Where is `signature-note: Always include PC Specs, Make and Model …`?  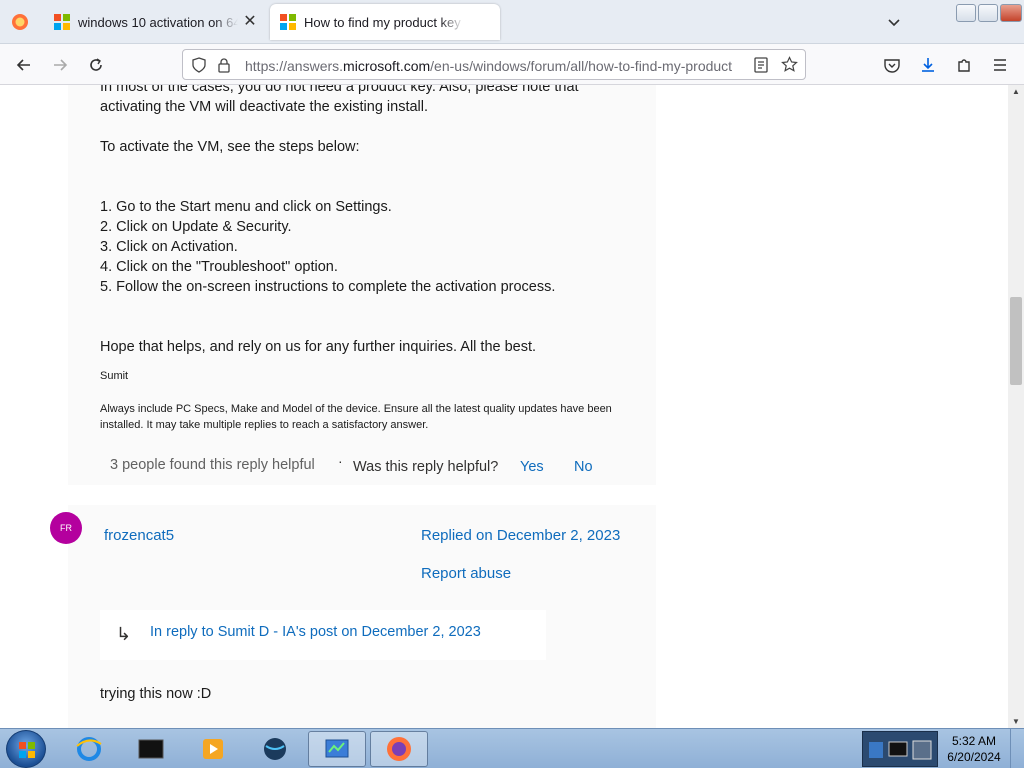
signature-note: Always include PC Specs, Make and Model … is located at coordinates (356, 417).